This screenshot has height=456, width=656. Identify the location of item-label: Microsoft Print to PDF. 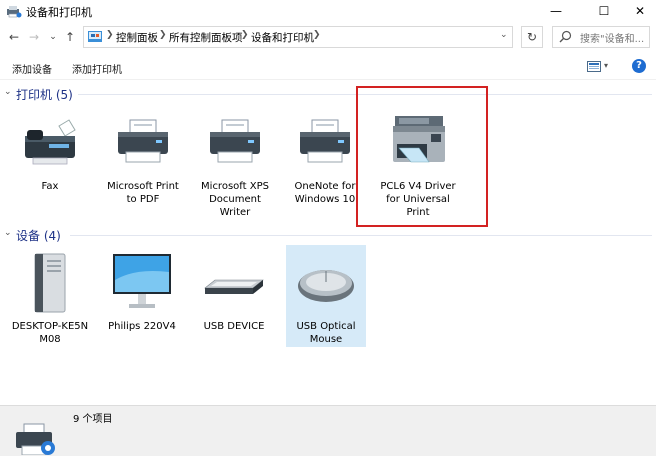
(143, 193).